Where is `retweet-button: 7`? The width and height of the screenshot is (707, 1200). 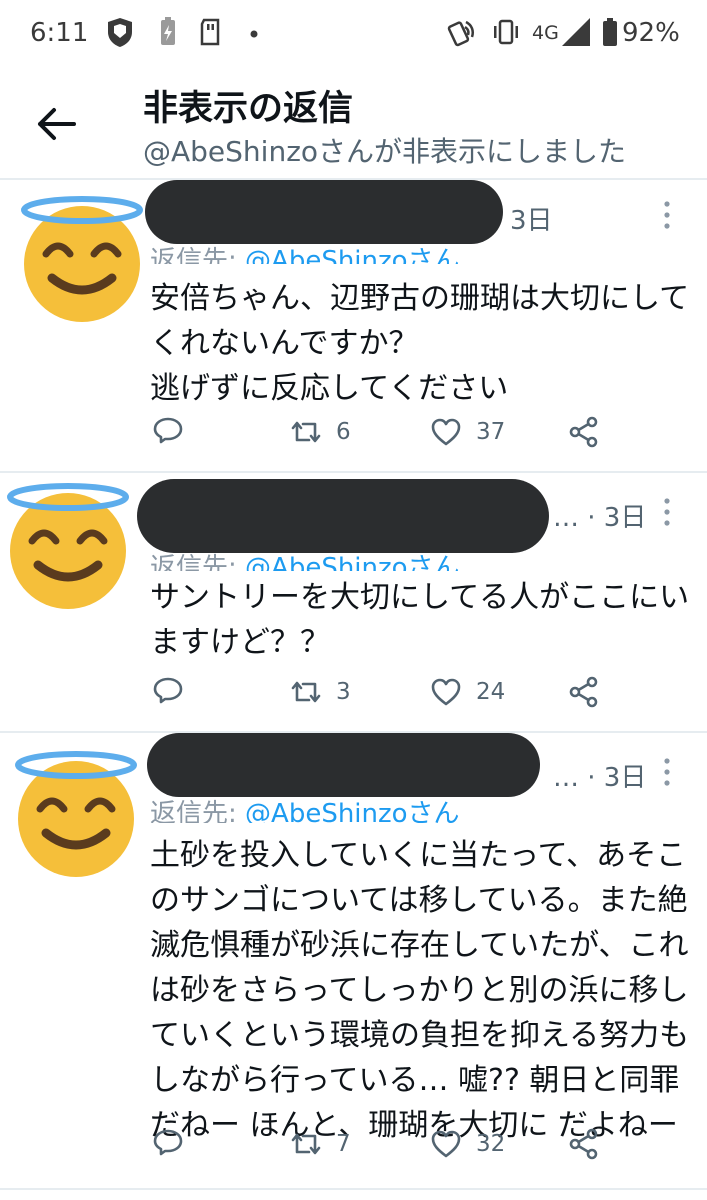
retweet-button: 7 is located at coordinates (320, 1144).